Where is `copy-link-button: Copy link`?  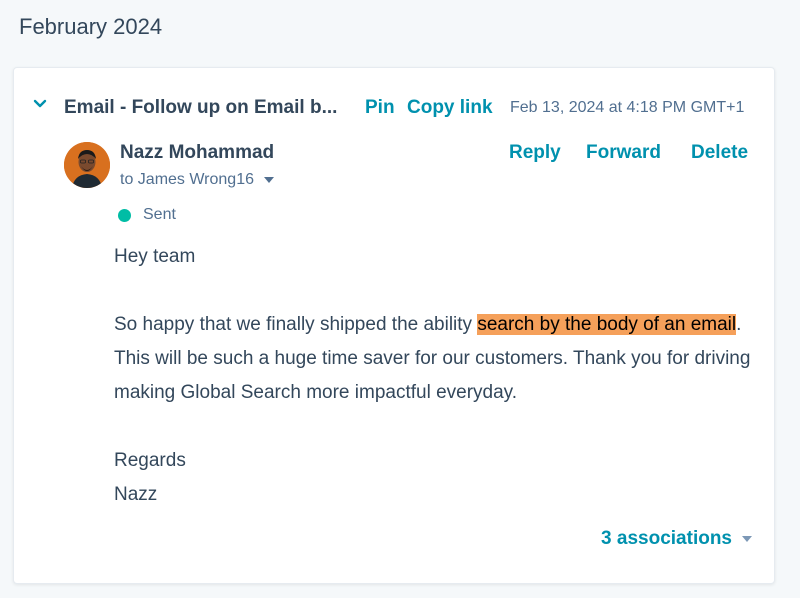 copy-link-button: Copy link is located at coordinates (450, 108).